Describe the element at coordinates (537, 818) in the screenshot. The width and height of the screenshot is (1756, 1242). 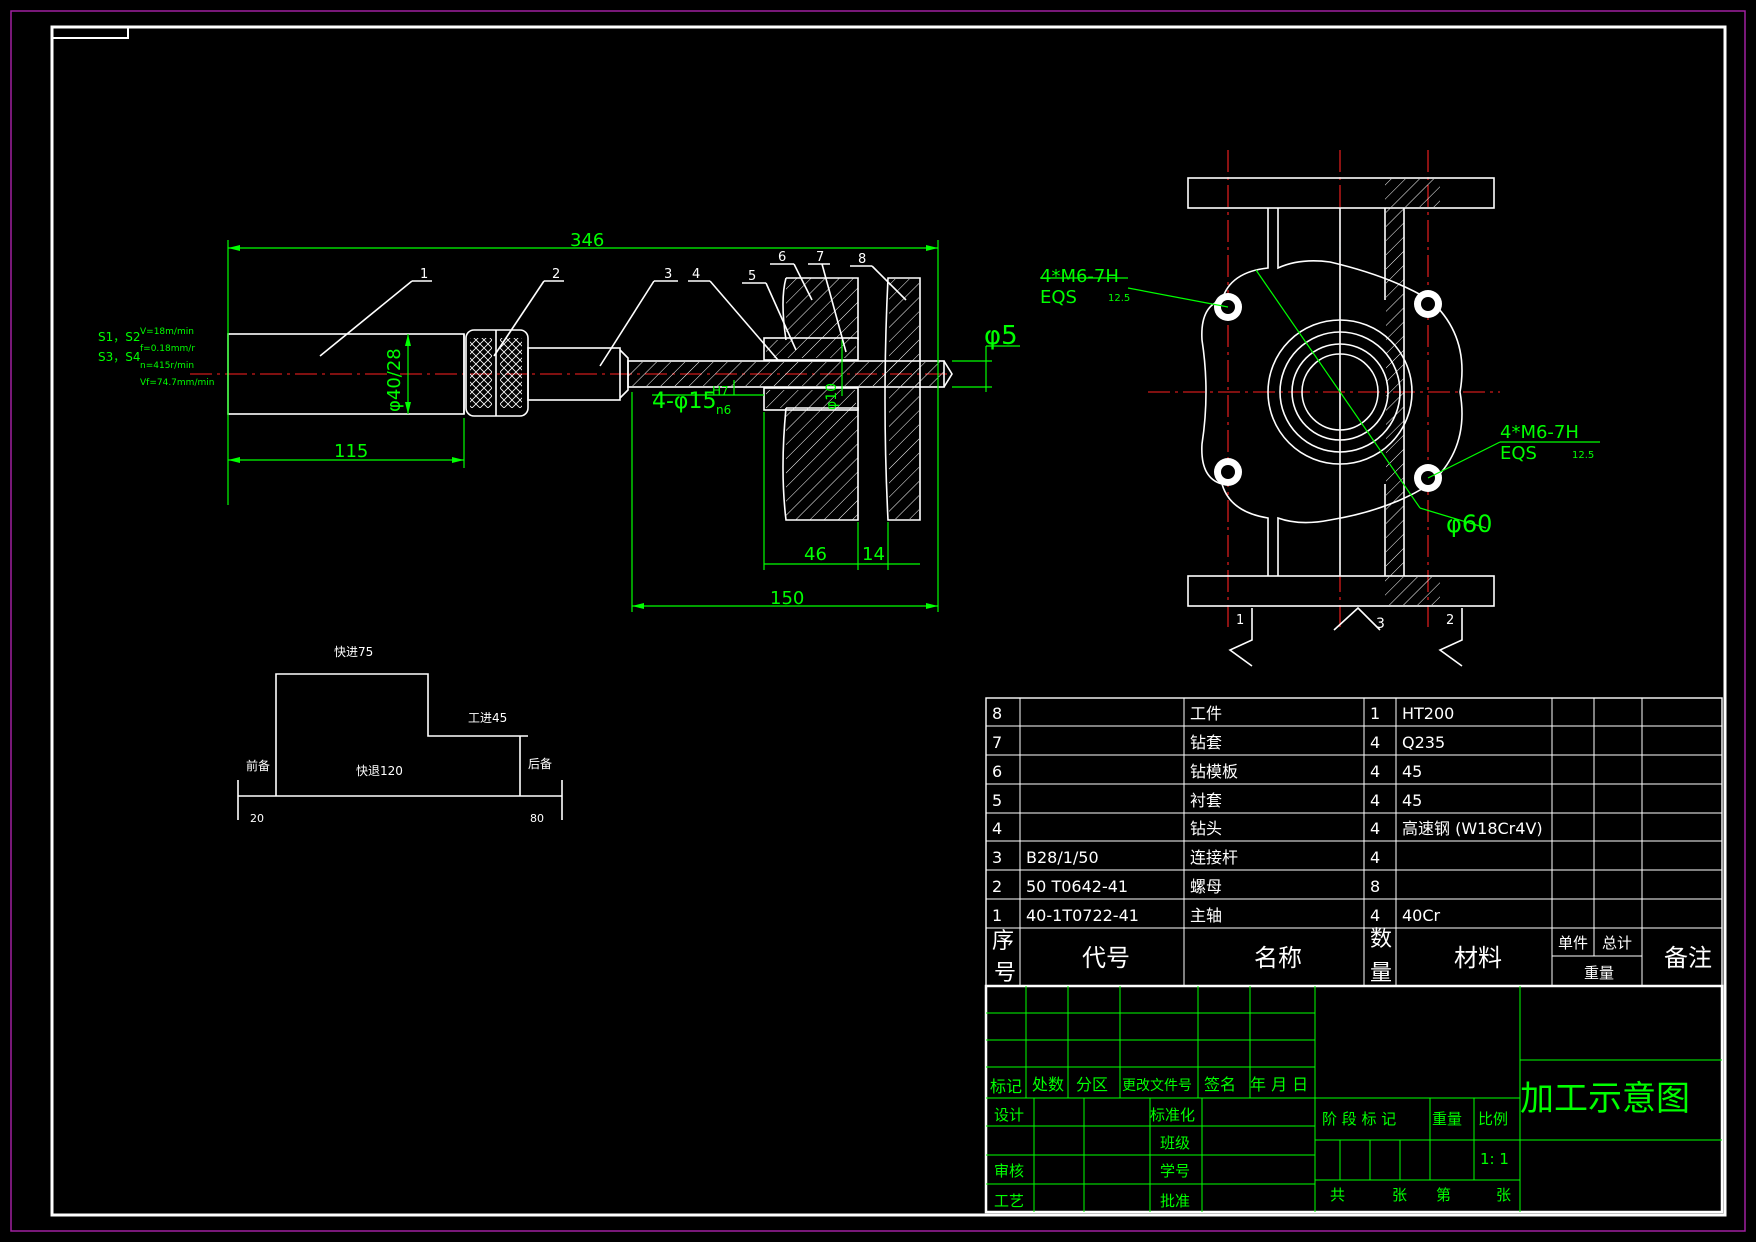
I see `svg-text: 80` at that location.